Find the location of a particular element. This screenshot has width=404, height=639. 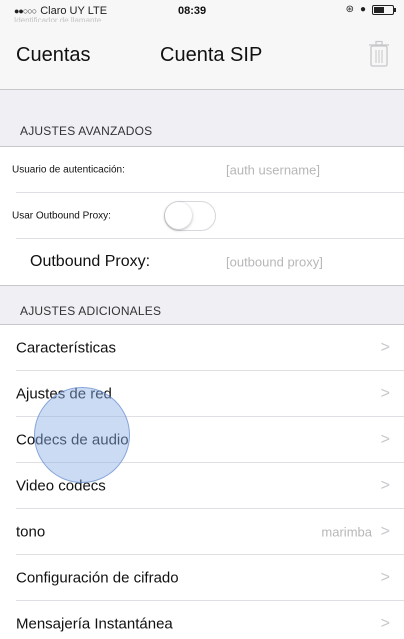

list-item-label: Ajustes de red is located at coordinates (64, 393).